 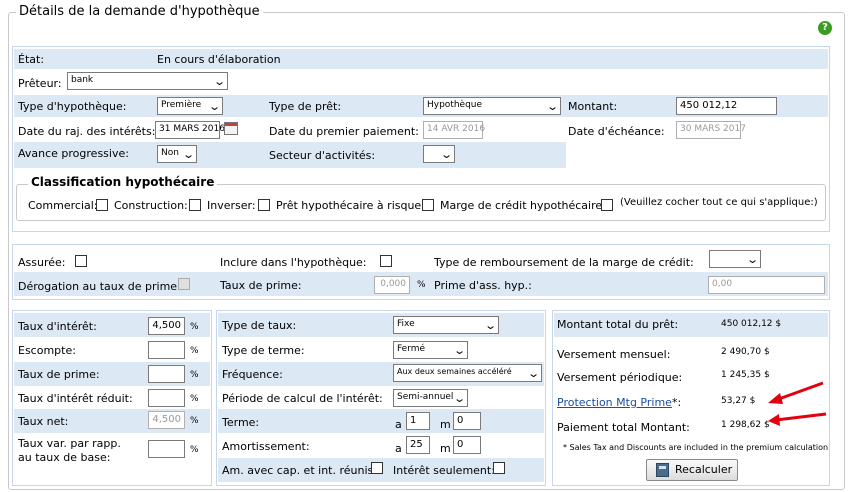 I want to click on taux-var-label-2: au taux de base:, so click(x=64, y=457).